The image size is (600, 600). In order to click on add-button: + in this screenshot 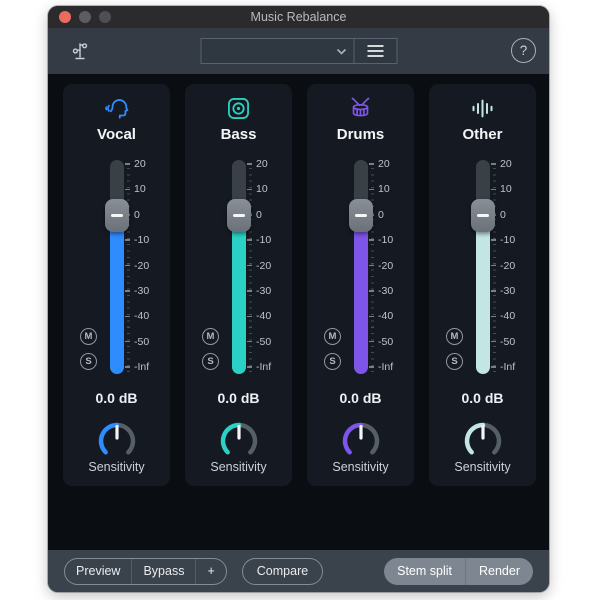, I will do `click(210, 571)`.